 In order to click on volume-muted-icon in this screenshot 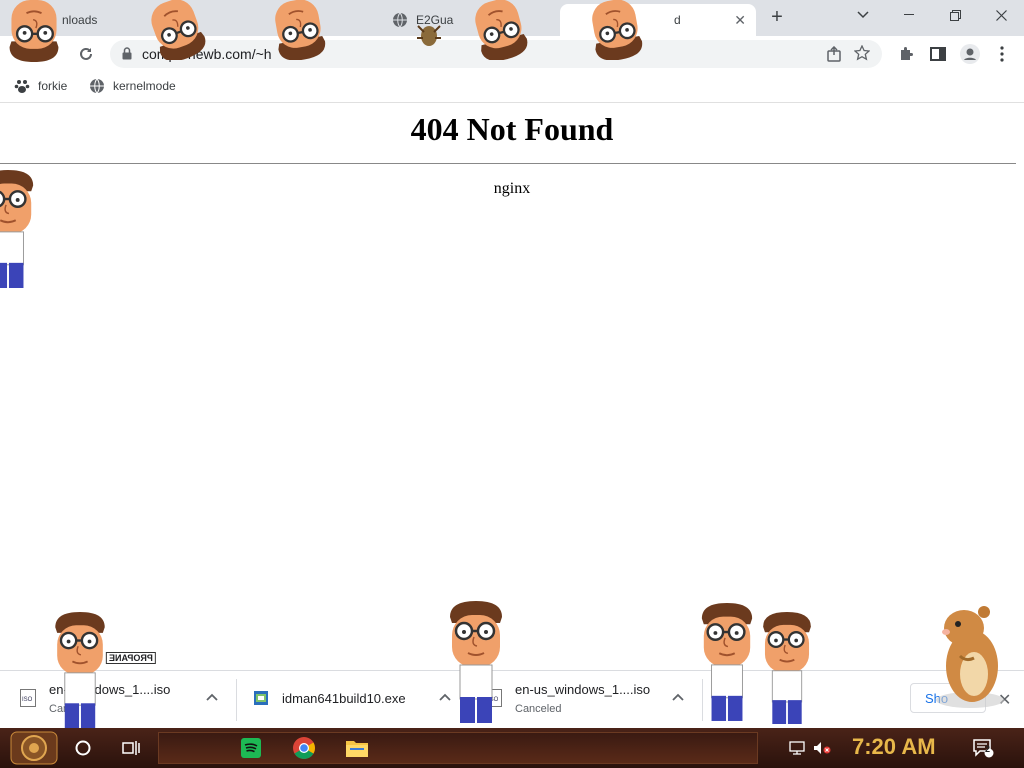, I will do `click(822, 748)`.